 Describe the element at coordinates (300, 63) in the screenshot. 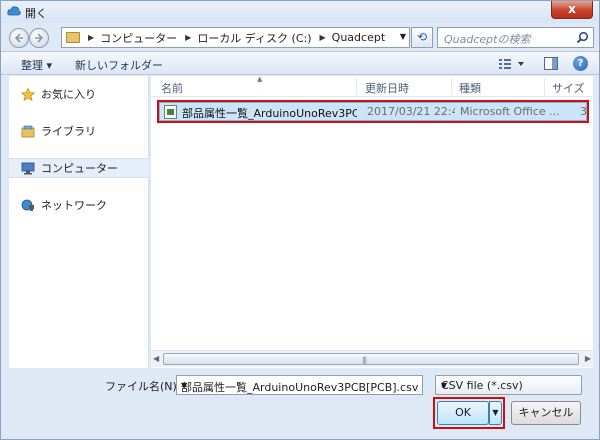

I see `command-bar: 整理 ▾ 新しいフォルダー ?` at that location.